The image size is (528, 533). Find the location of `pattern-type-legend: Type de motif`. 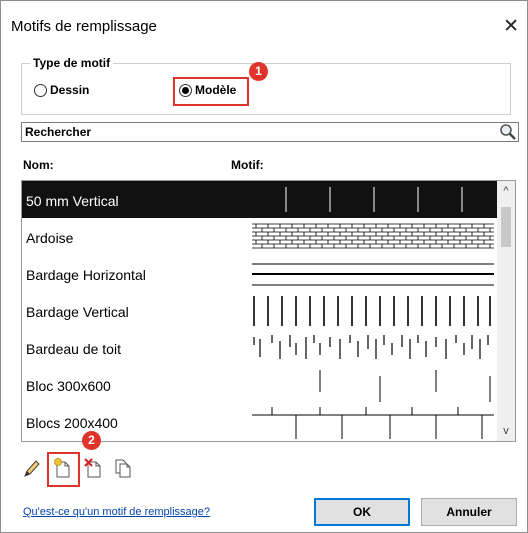

pattern-type-legend: Type de motif is located at coordinates (72, 63).